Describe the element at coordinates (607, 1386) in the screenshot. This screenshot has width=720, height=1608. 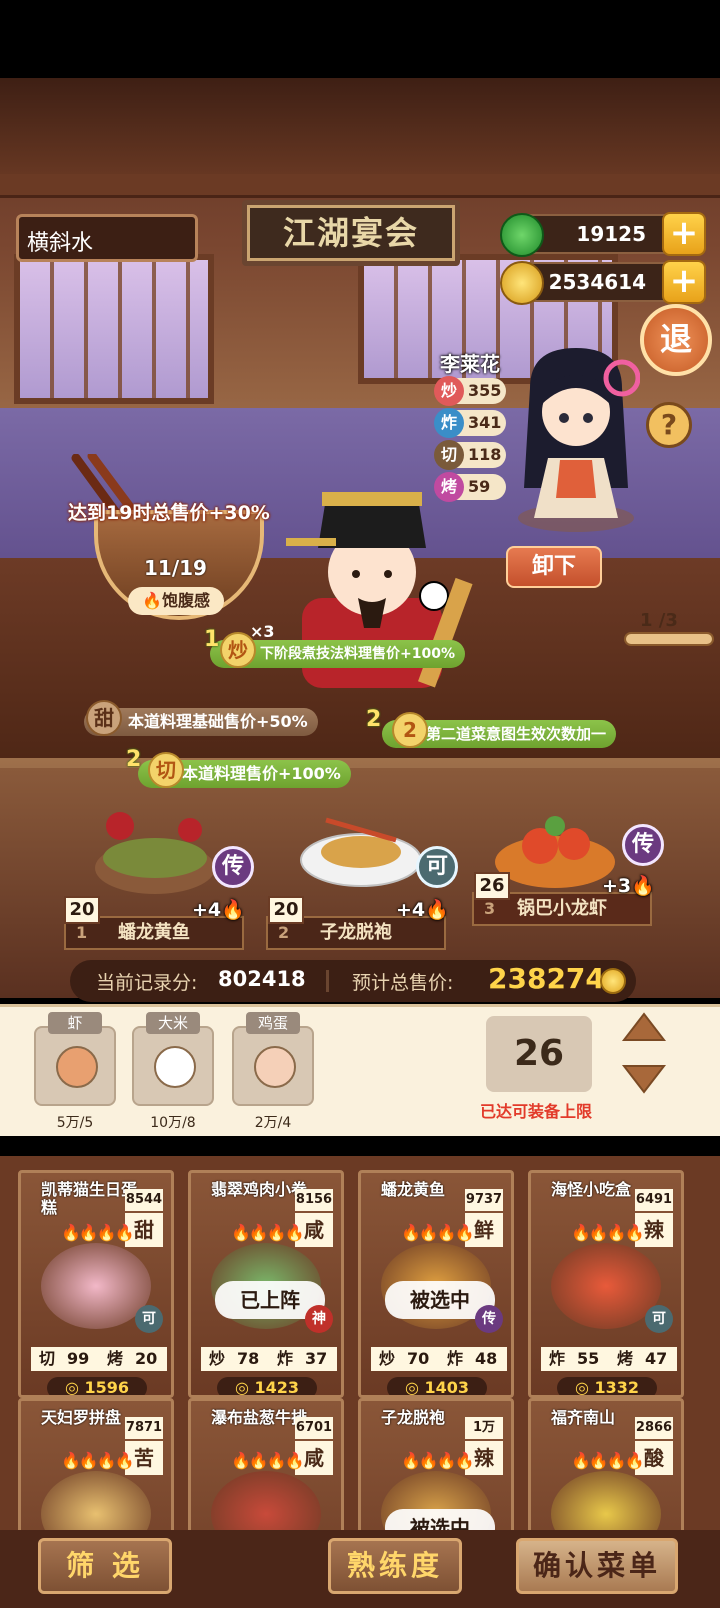
I see `card-coin: ◎ 1332` at that location.